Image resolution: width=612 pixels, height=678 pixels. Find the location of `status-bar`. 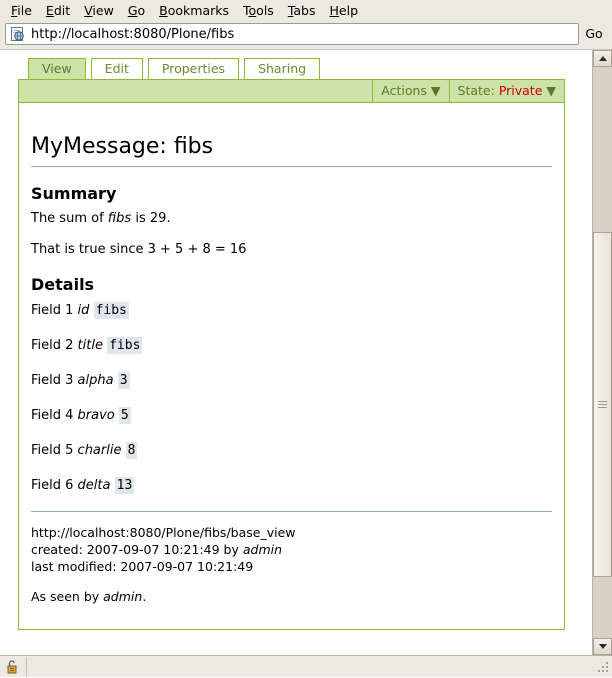

status-bar is located at coordinates (306, 666).